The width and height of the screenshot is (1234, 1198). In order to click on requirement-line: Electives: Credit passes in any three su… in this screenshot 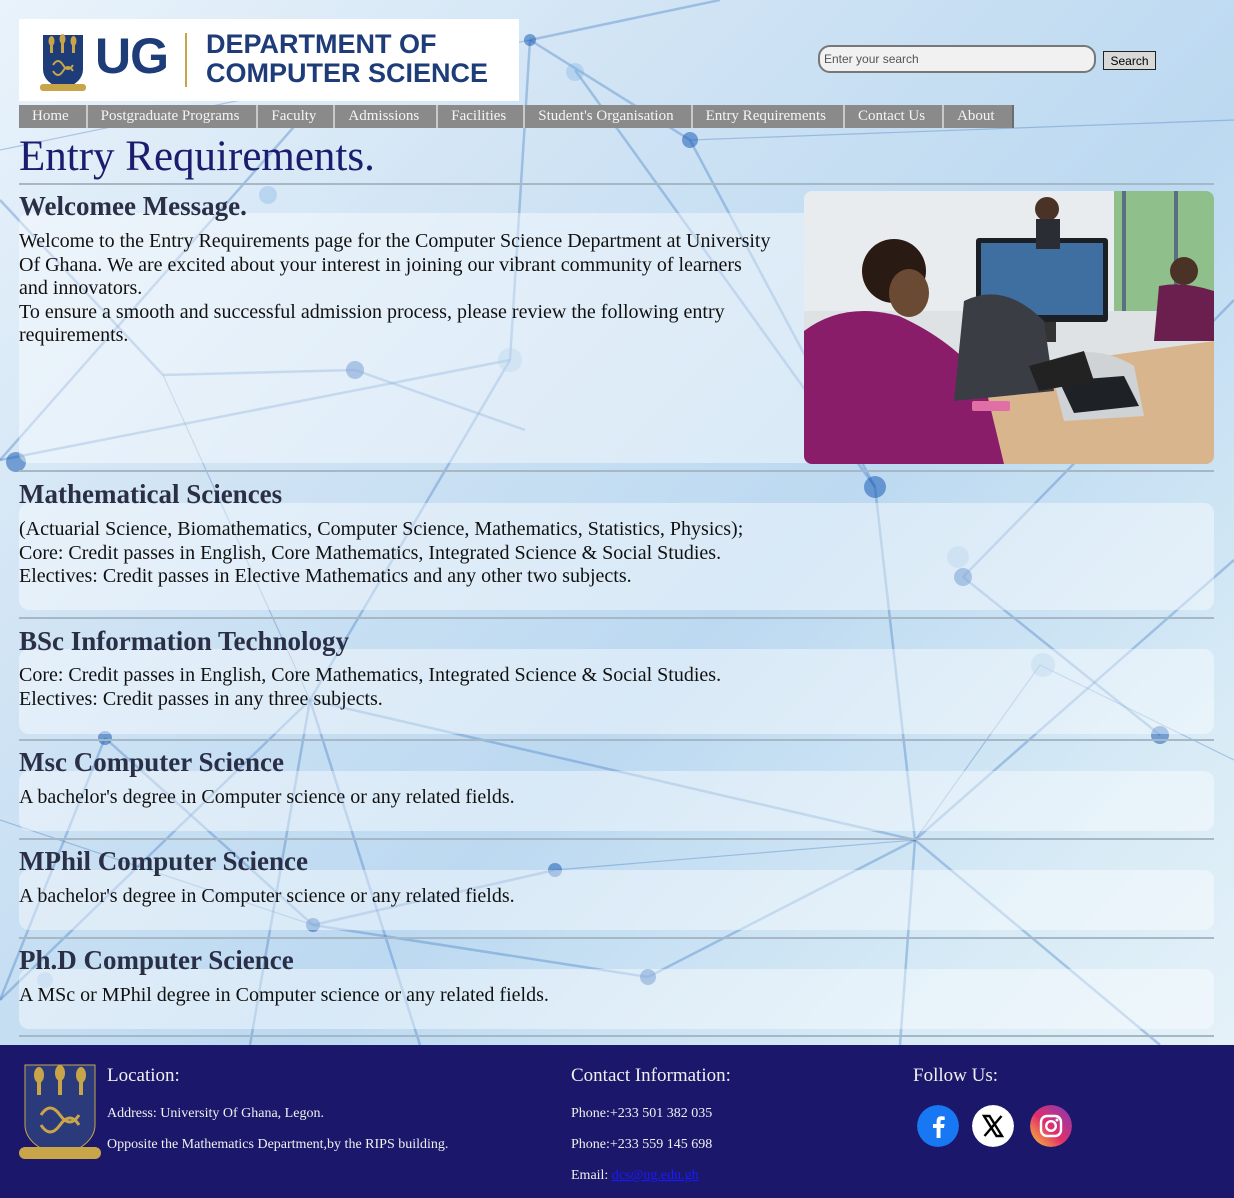, I will do `click(201, 698)`.